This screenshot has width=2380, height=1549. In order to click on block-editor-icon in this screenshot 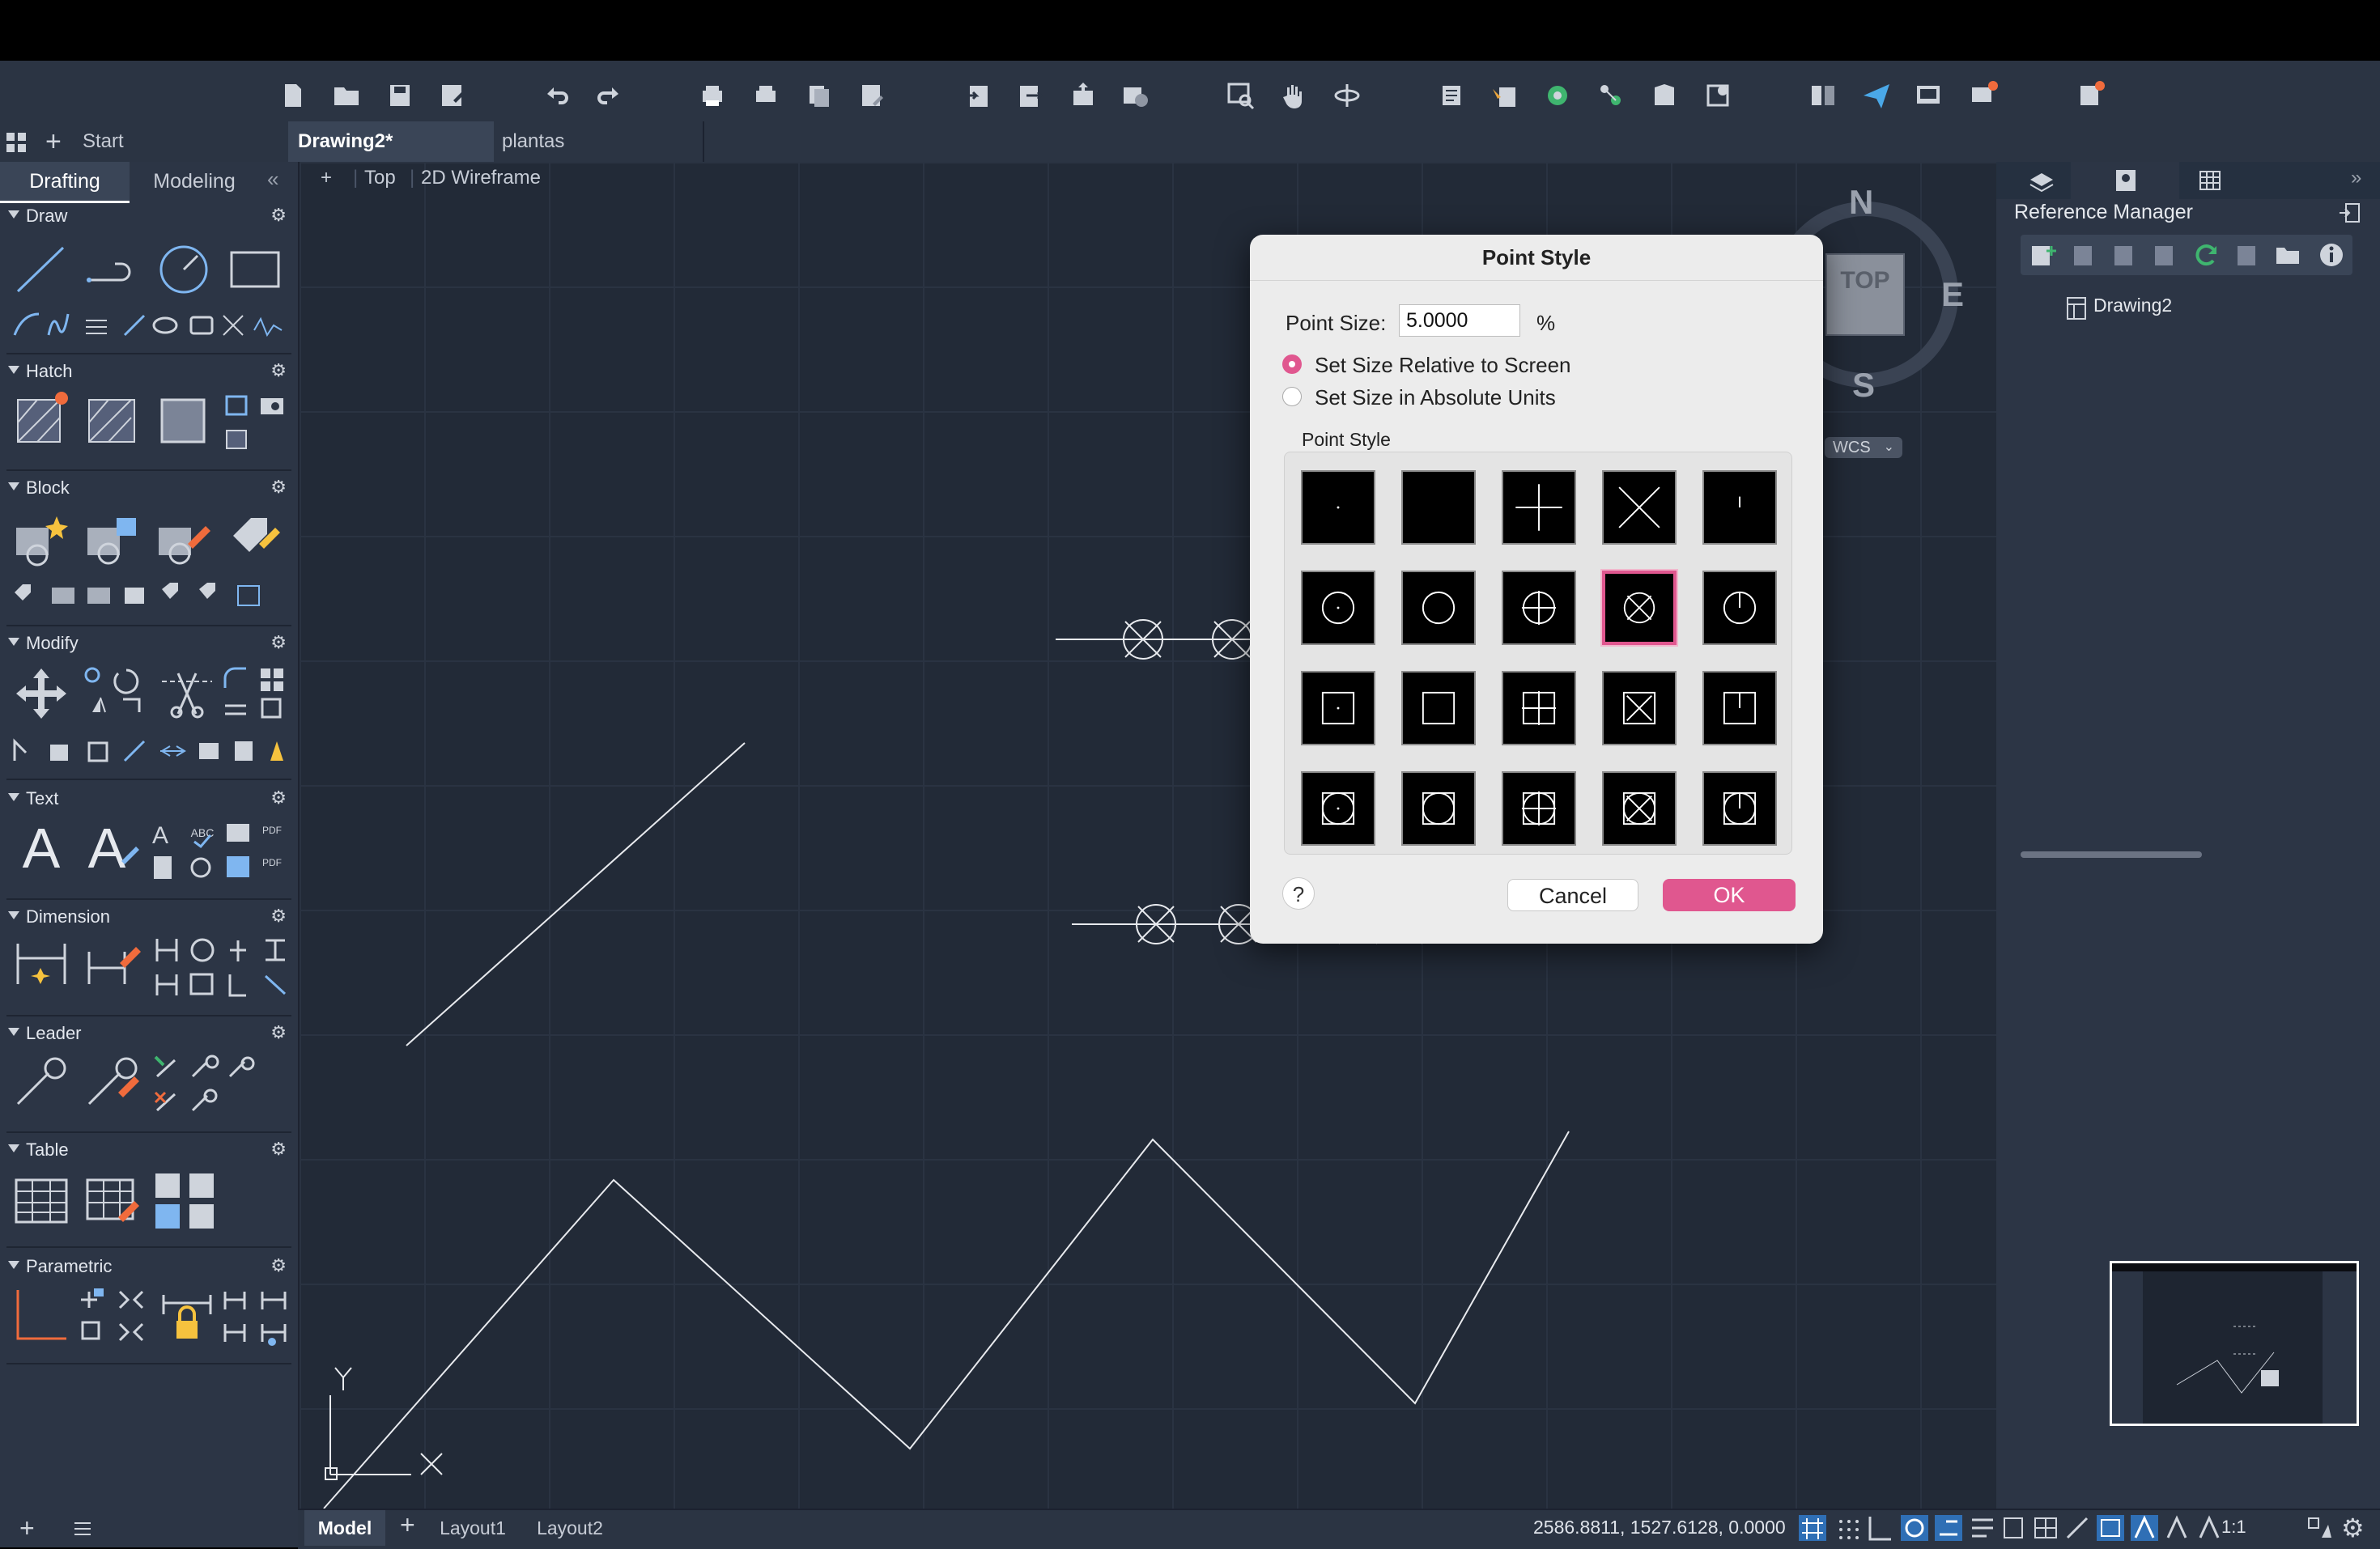, I will do `click(1664, 95)`.